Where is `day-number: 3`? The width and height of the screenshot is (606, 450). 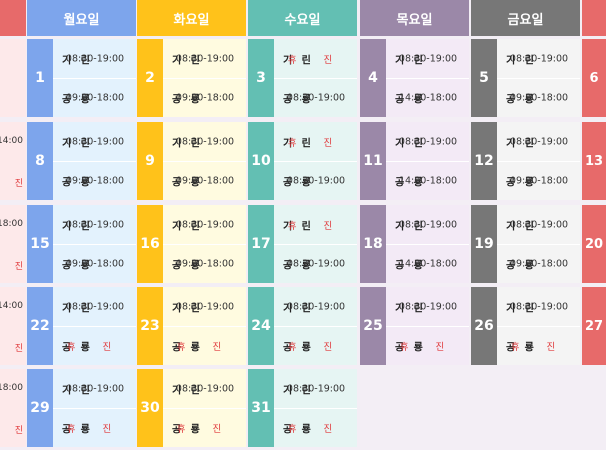
day-number: 3 is located at coordinates (261, 78).